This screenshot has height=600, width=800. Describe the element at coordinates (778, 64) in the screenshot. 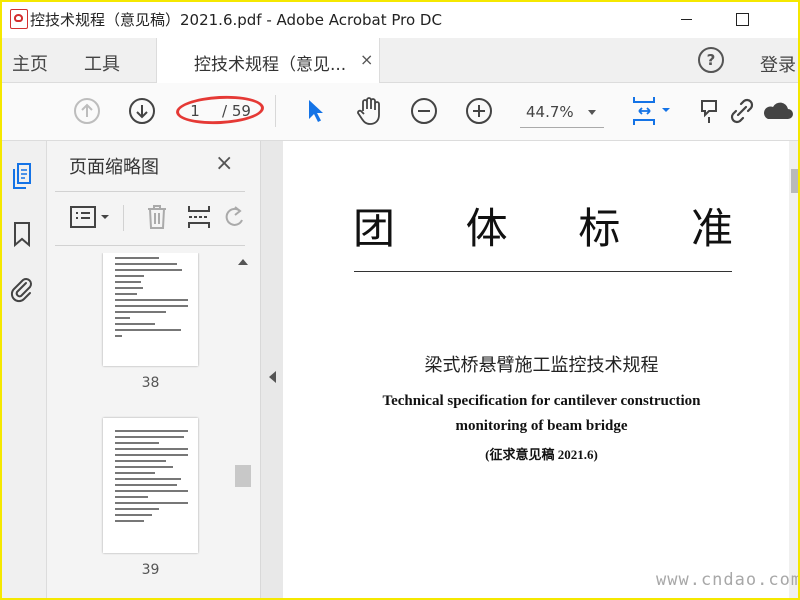

I see `login-link: 登录` at that location.